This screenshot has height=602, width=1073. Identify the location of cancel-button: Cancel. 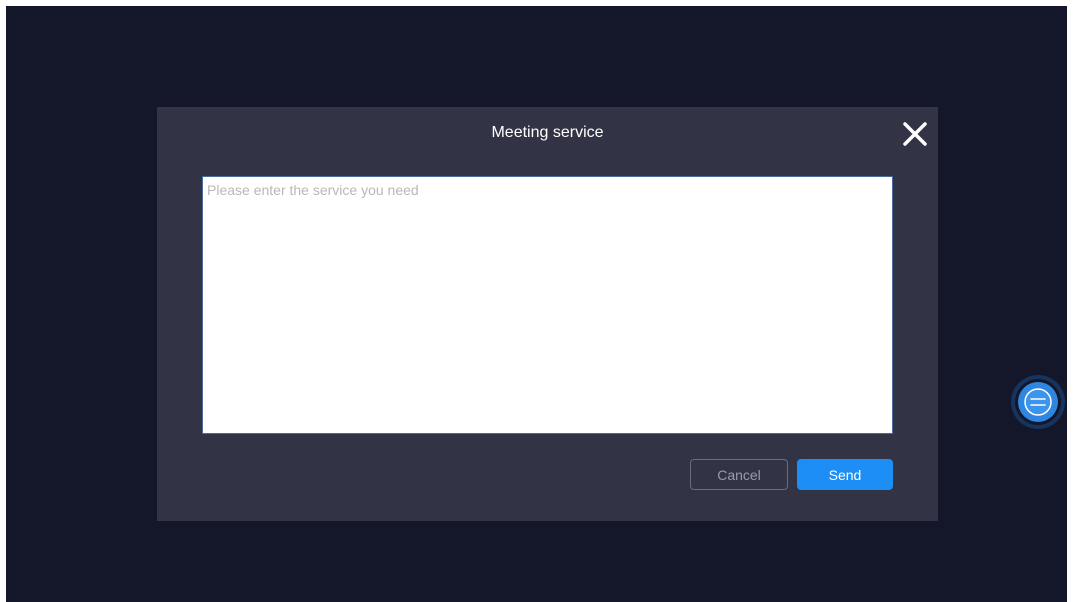
(739, 474).